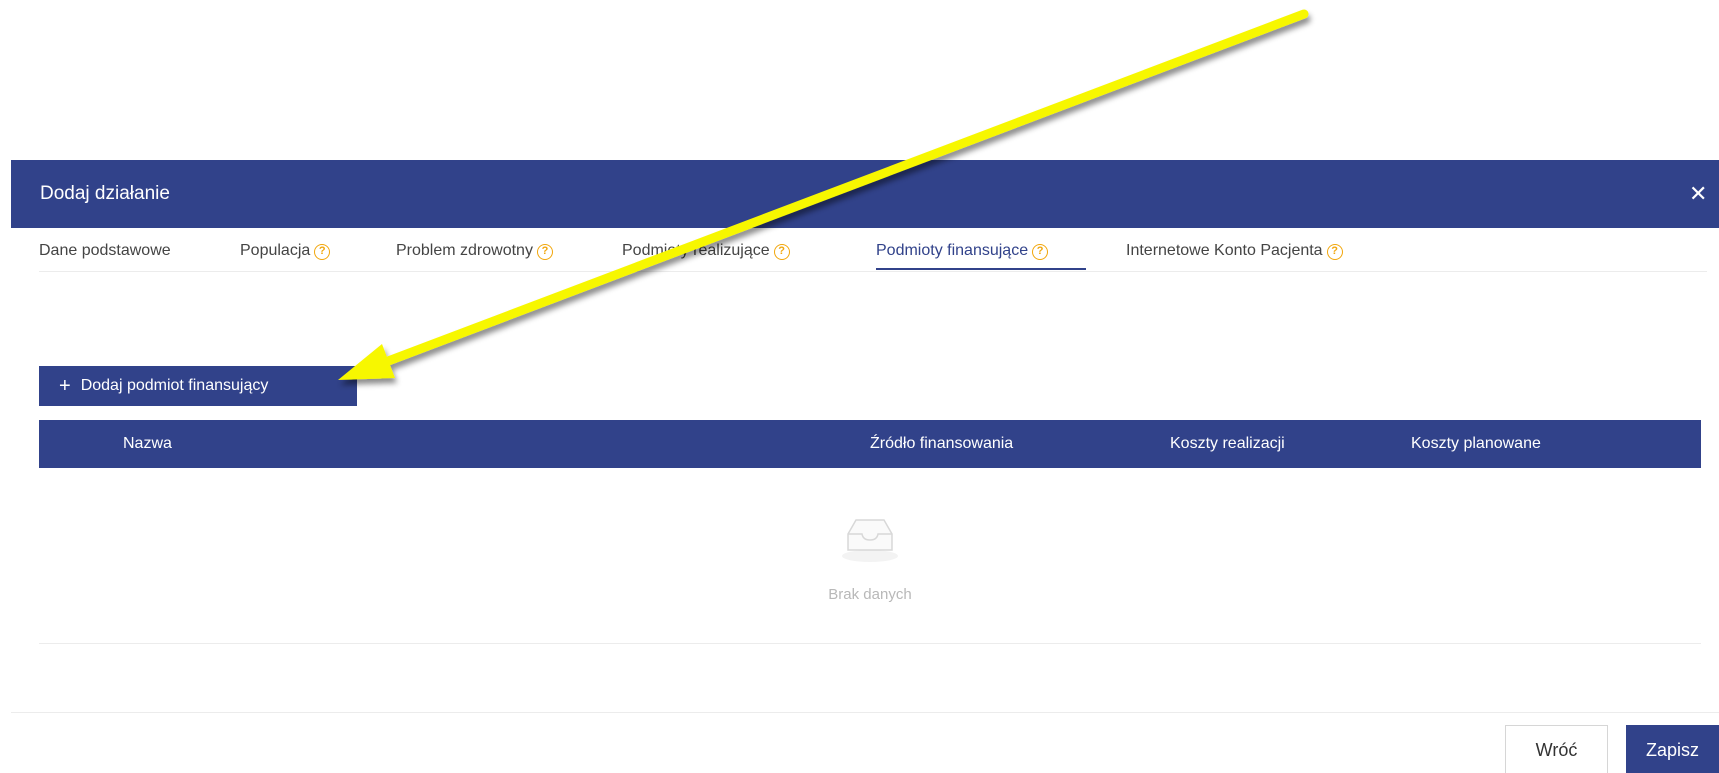  Describe the element at coordinates (65, 386) in the screenshot. I see `plus-icon: +` at that location.